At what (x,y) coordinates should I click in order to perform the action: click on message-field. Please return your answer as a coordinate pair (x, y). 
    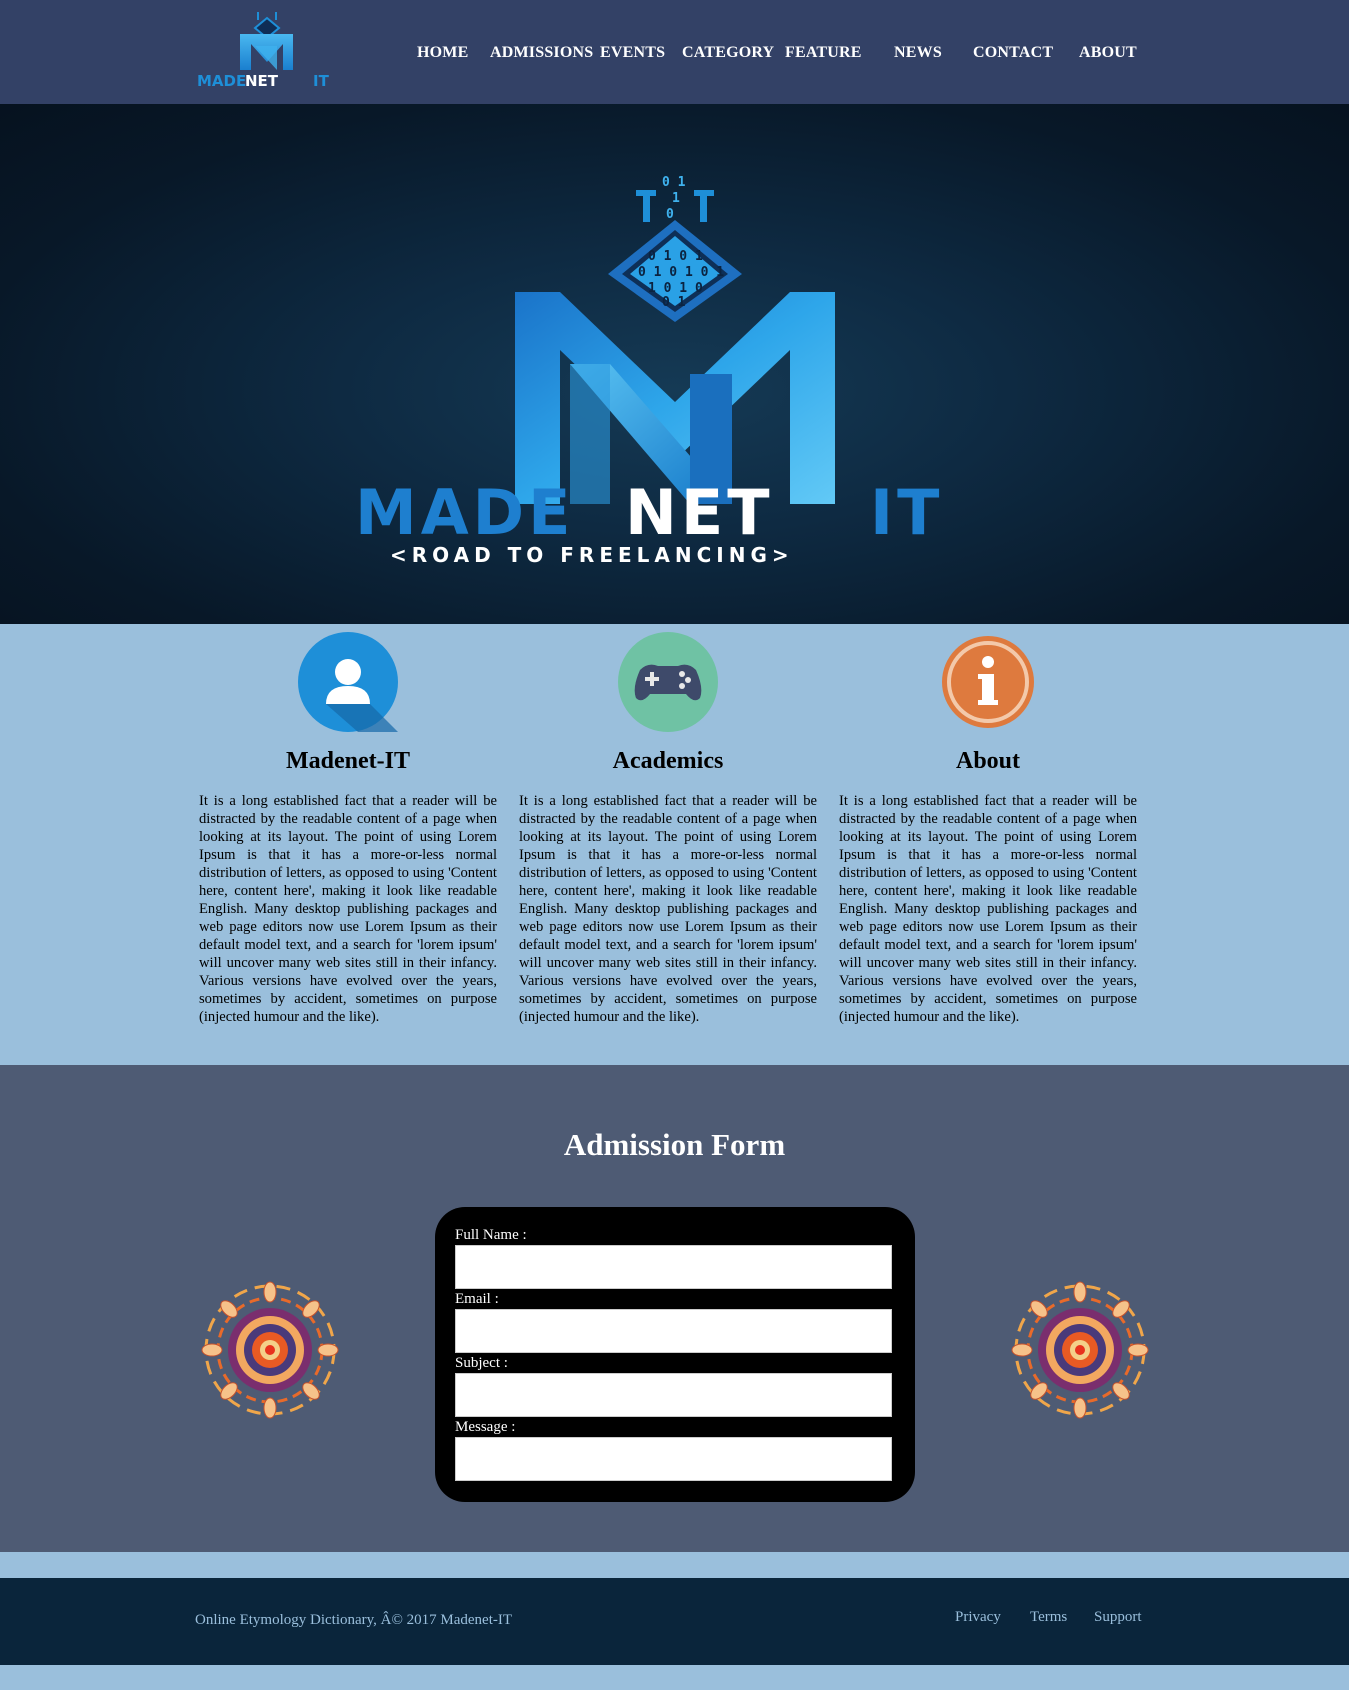
    Looking at the image, I should click on (673, 1459).